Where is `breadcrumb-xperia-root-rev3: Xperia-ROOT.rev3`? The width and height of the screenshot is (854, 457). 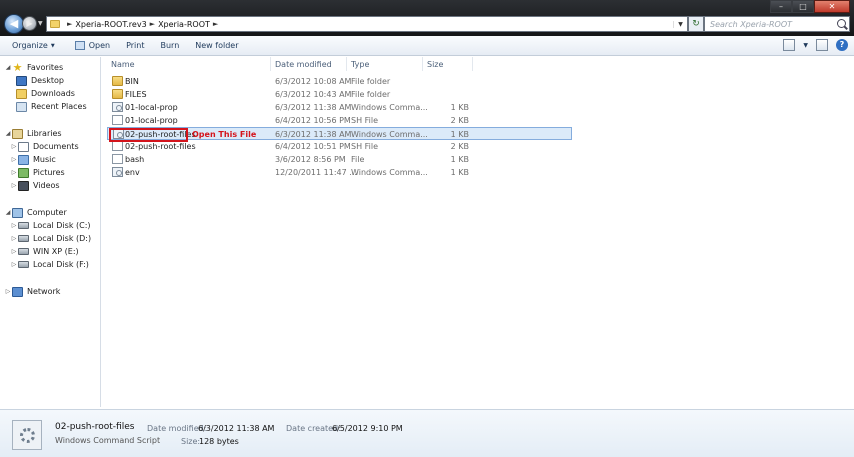
breadcrumb-xperia-root-rev3: Xperia-ROOT.rev3 is located at coordinates (110, 24).